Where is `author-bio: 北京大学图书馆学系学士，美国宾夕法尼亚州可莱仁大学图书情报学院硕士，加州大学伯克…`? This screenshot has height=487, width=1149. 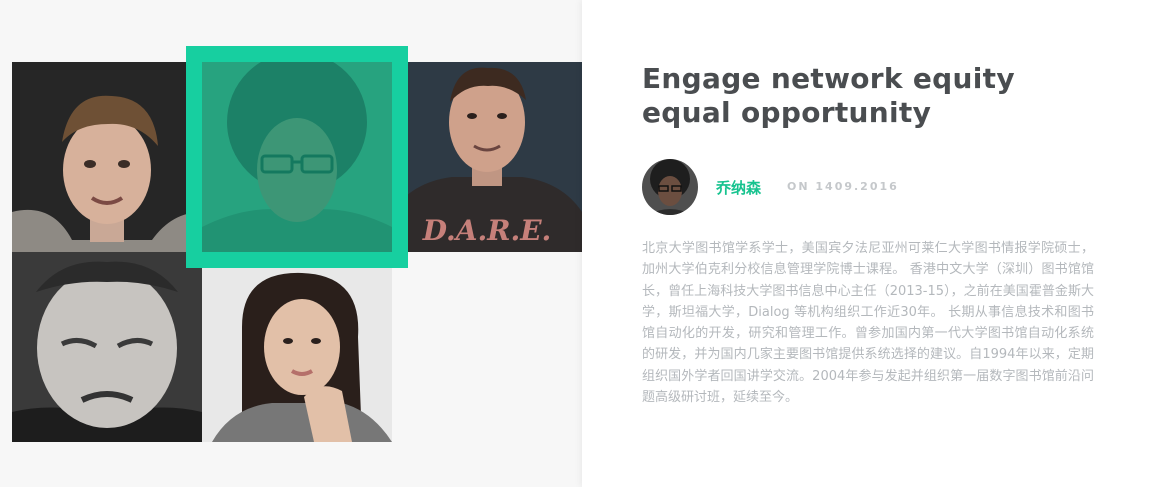 author-bio: 北京大学图书馆学系学士，美国宾夕法尼亚州可莱仁大学图书情报学院硕士，加州大学伯克… is located at coordinates (868, 323).